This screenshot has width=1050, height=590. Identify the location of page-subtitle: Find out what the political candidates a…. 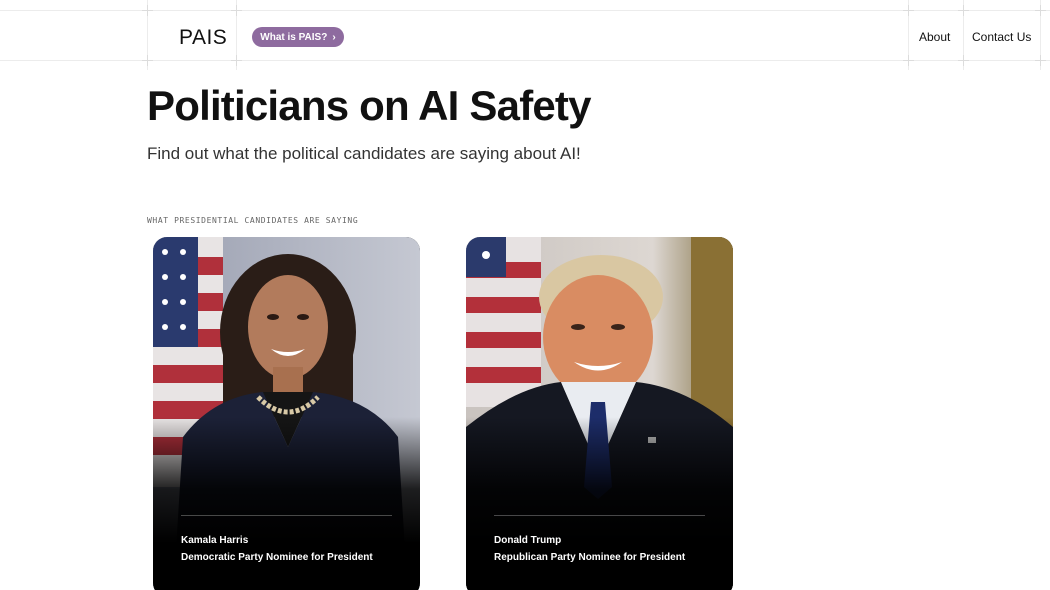
(364, 153).